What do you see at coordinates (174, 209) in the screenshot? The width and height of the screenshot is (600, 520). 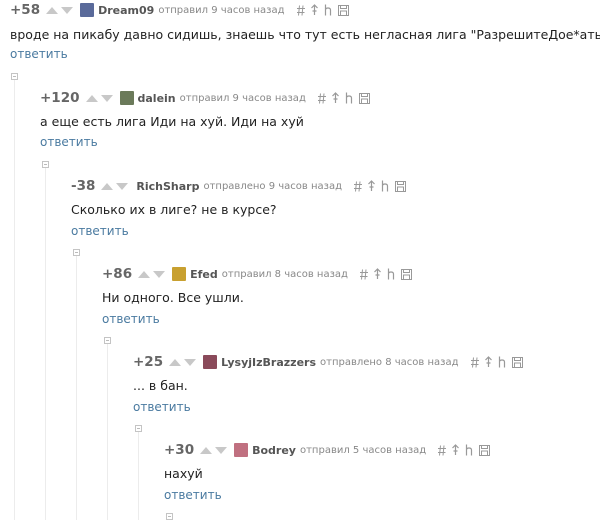 I see `comment-text: Сколько их в лиге? не в курсе?` at bounding box center [174, 209].